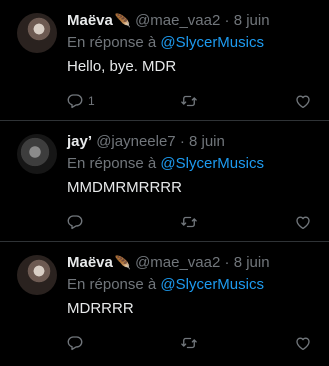  What do you see at coordinates (122, 66) in the screenshot?
I see `tweet-text: Hello, bye. MDR` at bounding box center [122, 66].